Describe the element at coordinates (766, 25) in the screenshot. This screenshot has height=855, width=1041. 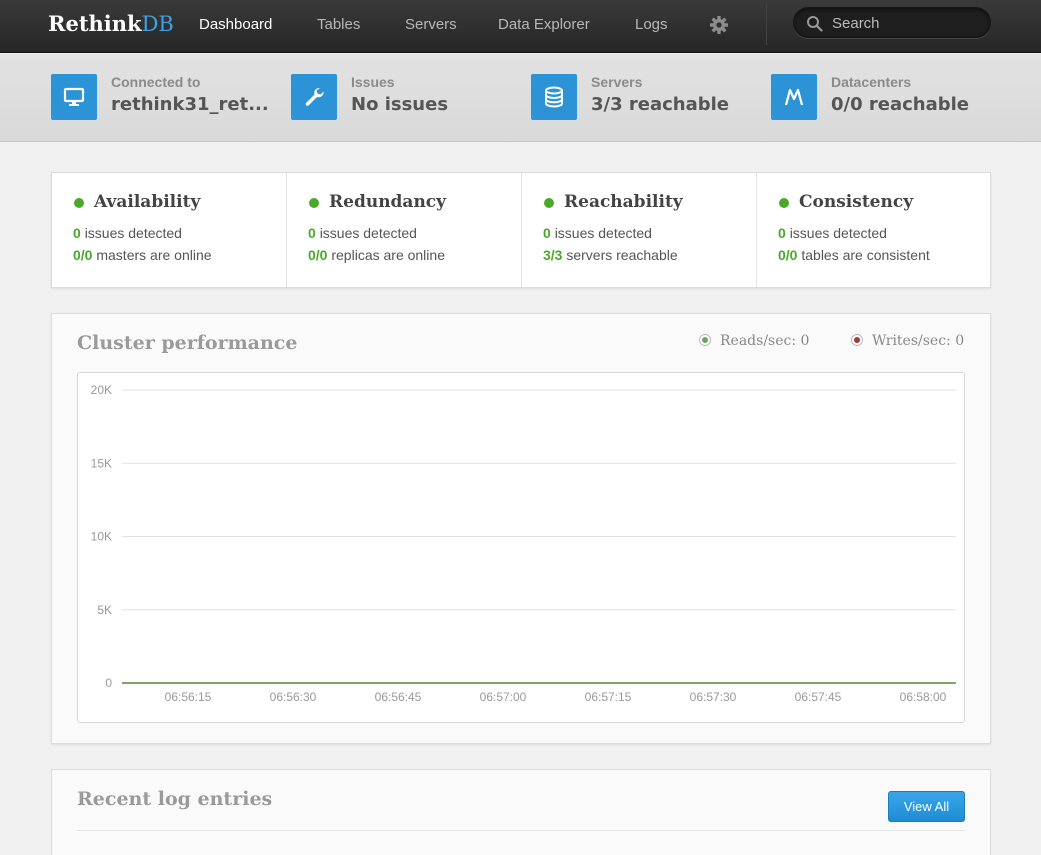
I see `nav-divider` at that location.